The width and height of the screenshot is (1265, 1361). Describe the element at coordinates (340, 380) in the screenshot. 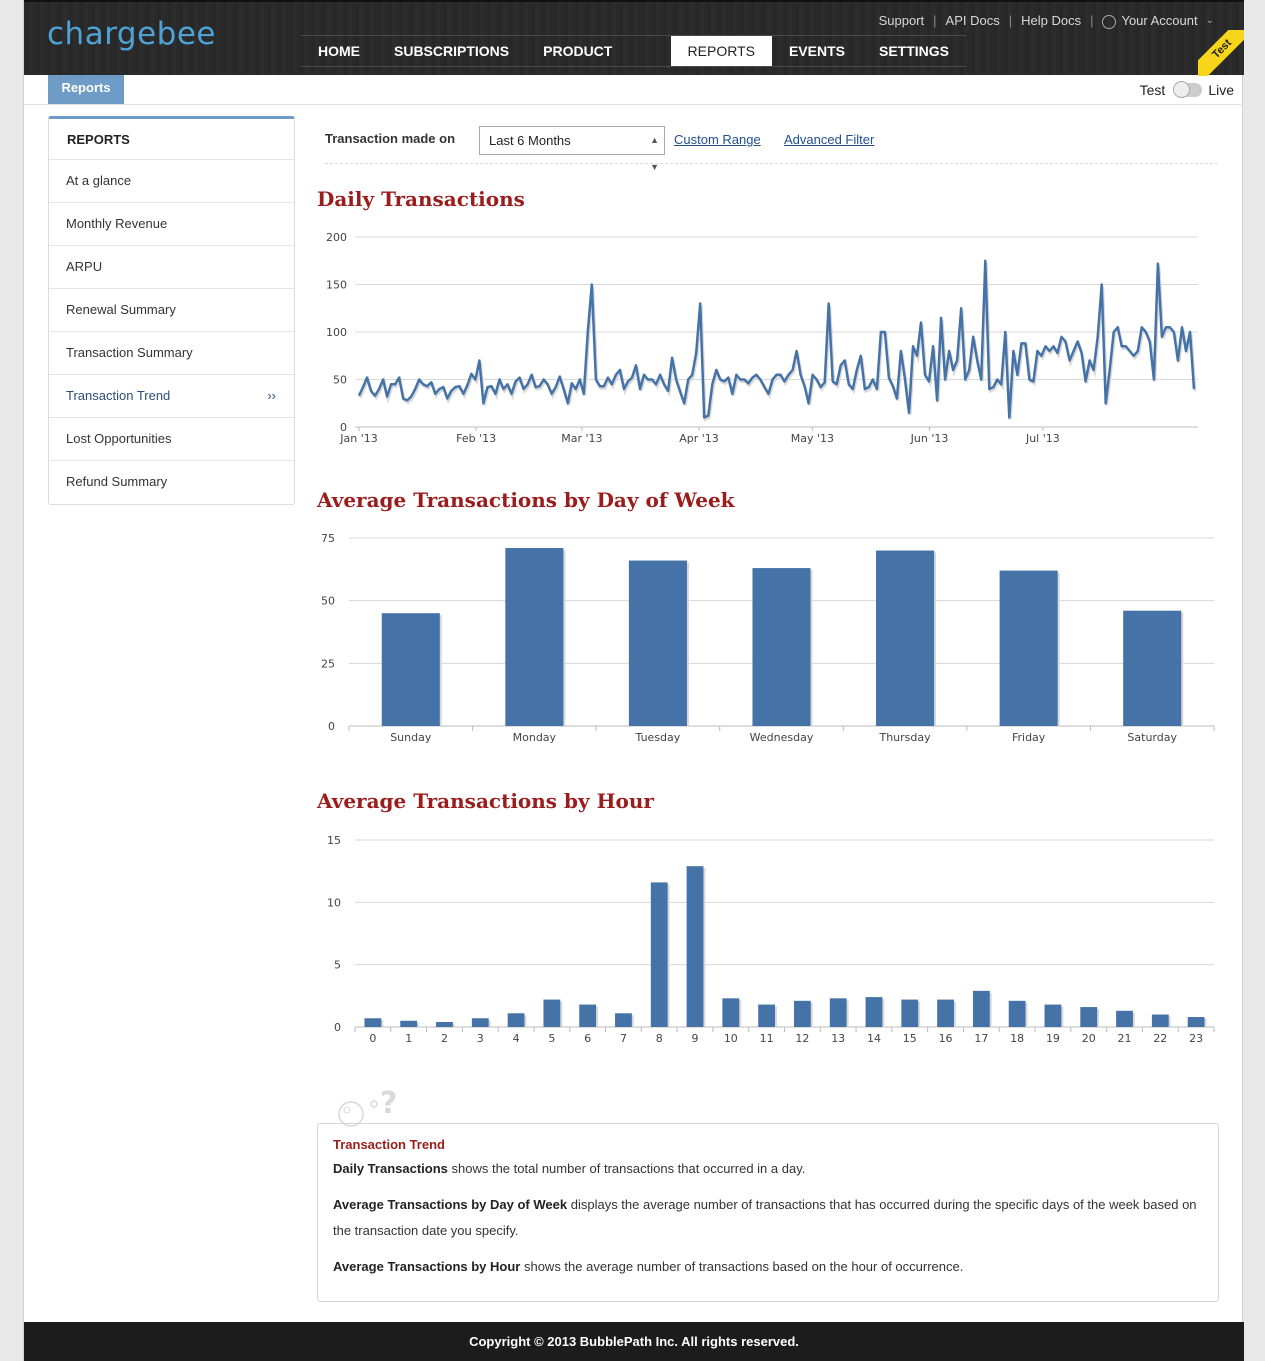

I see `y-tick-label: 50` at that location.